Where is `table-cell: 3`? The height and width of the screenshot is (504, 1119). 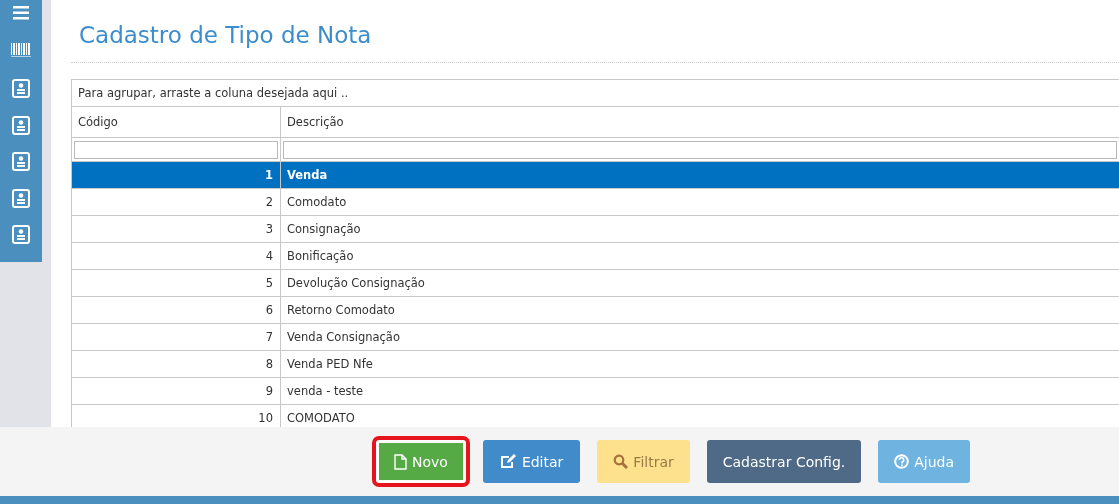
table-cell: 3 is located at coordinates (176, 229).